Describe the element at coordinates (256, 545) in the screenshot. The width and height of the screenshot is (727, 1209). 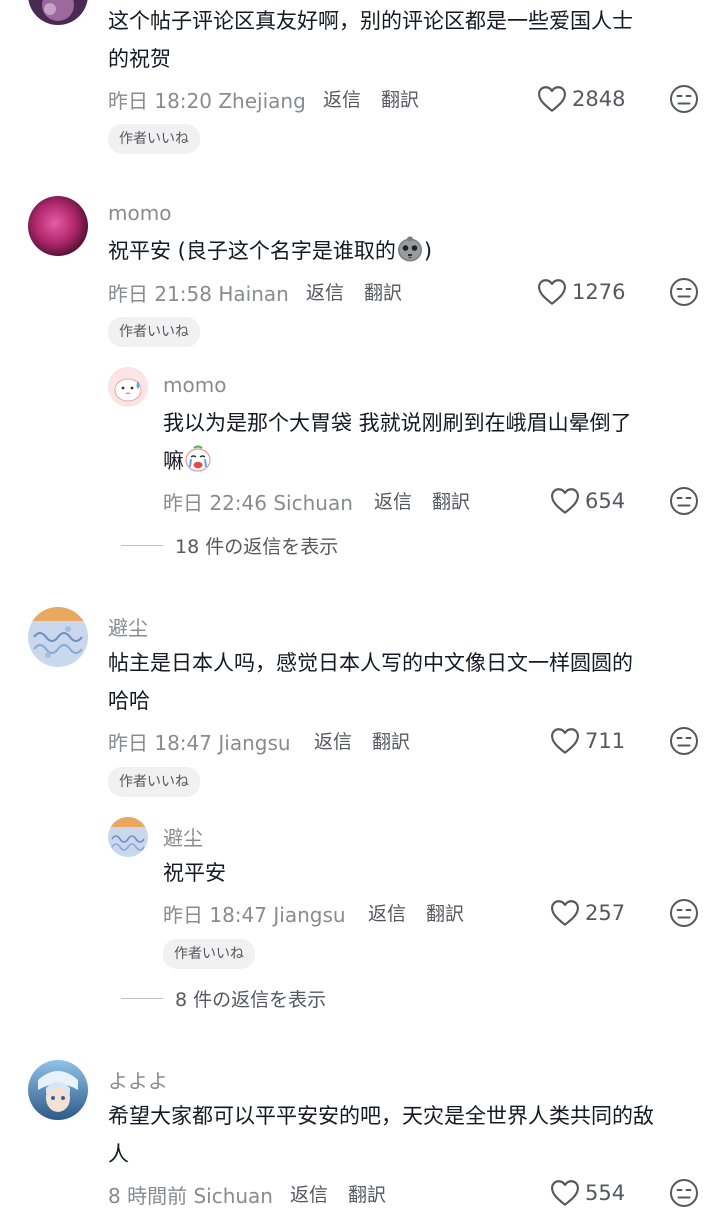
I see `show-replies-label: 18 件の返信を表示` at that location.